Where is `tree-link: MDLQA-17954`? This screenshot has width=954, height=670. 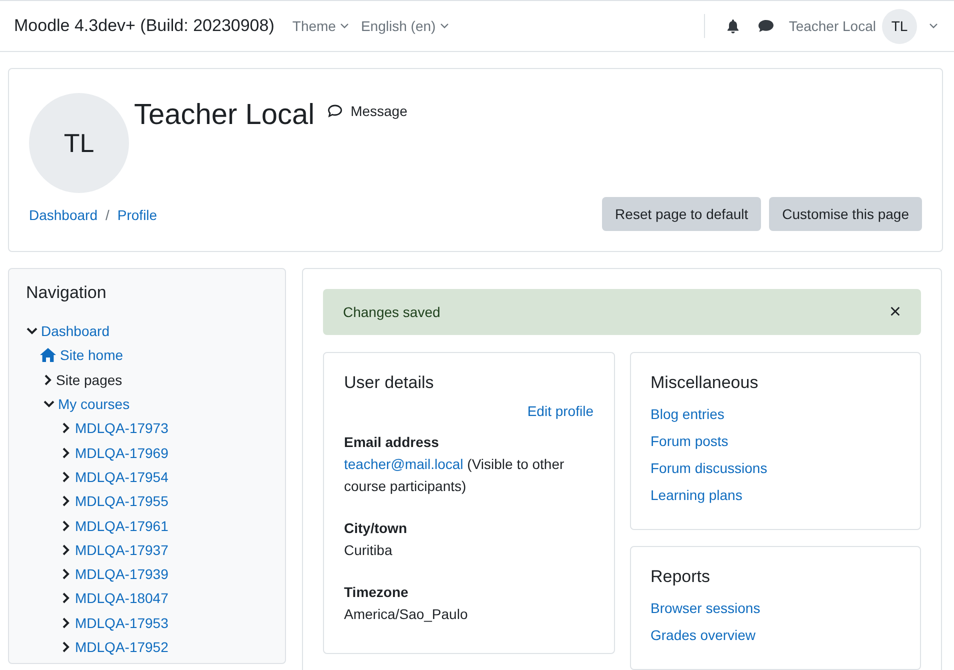 tree-link: MDLQA-17954 is located at coordinates (121, 476).